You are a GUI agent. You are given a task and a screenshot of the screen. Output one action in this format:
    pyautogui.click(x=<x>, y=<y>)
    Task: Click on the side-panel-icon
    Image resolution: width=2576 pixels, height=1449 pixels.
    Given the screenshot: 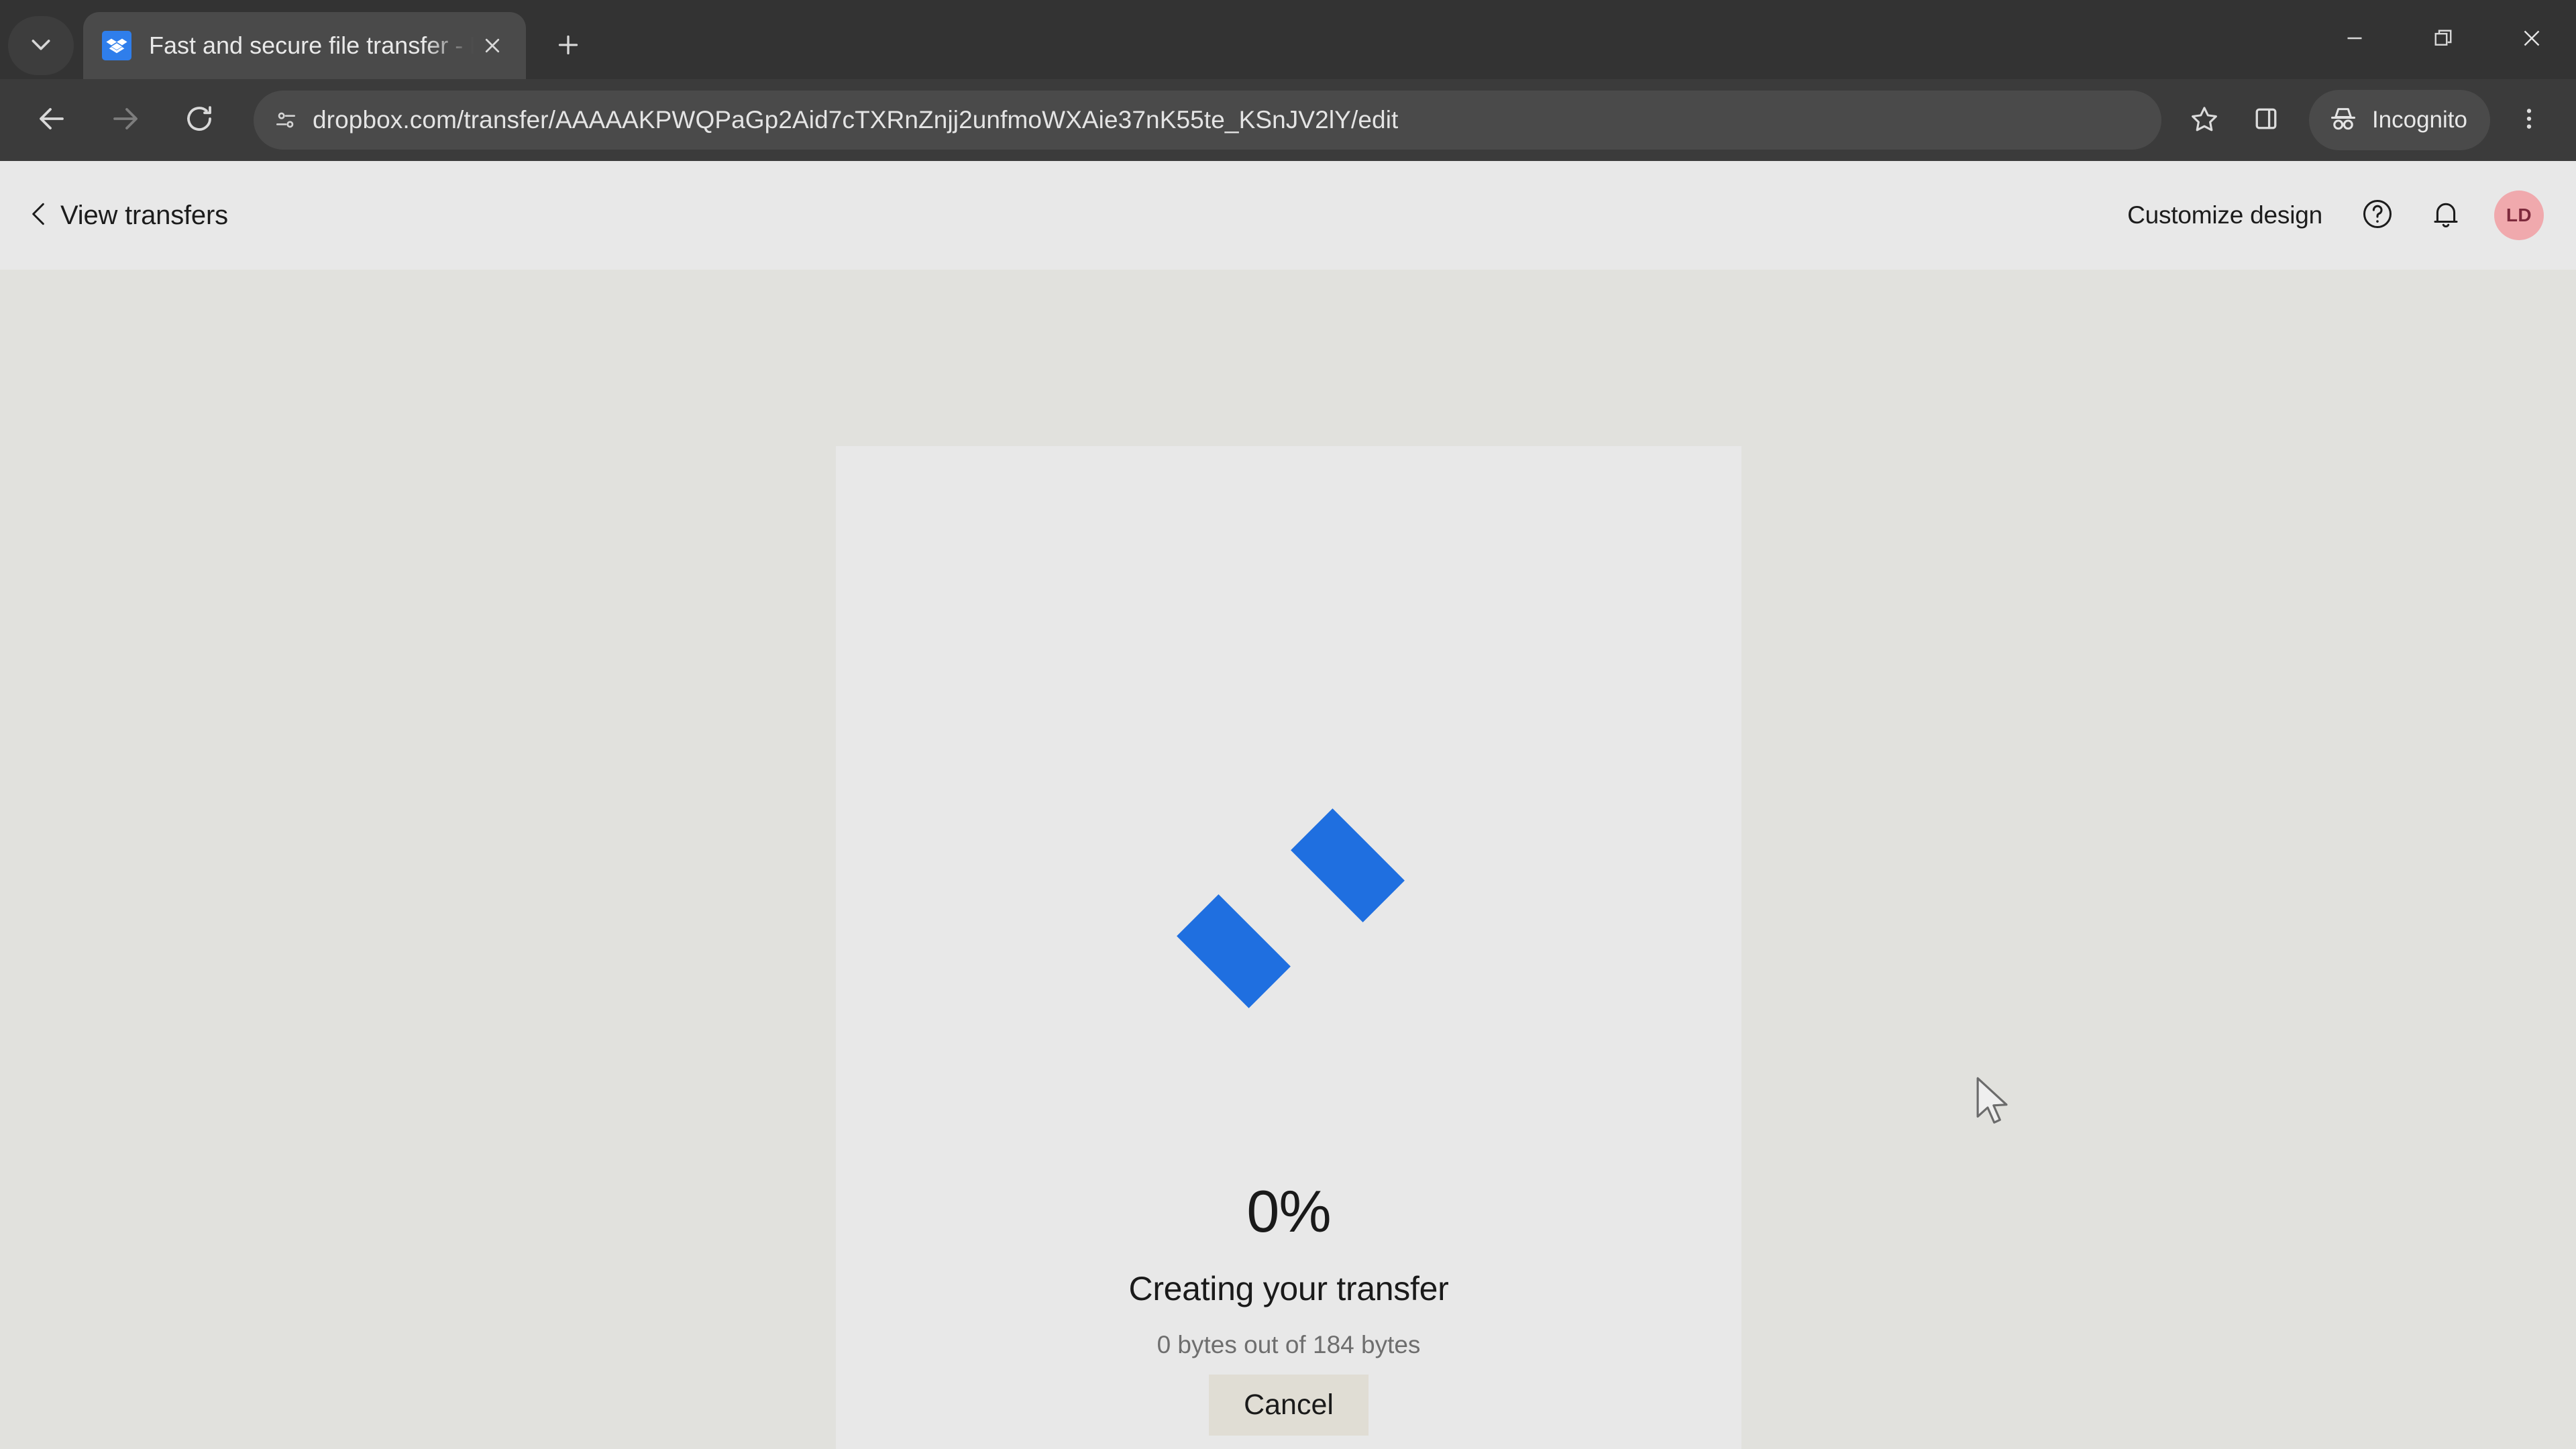 What is the action you would take?
    pyautogui.click(x=2266, y=120)
    